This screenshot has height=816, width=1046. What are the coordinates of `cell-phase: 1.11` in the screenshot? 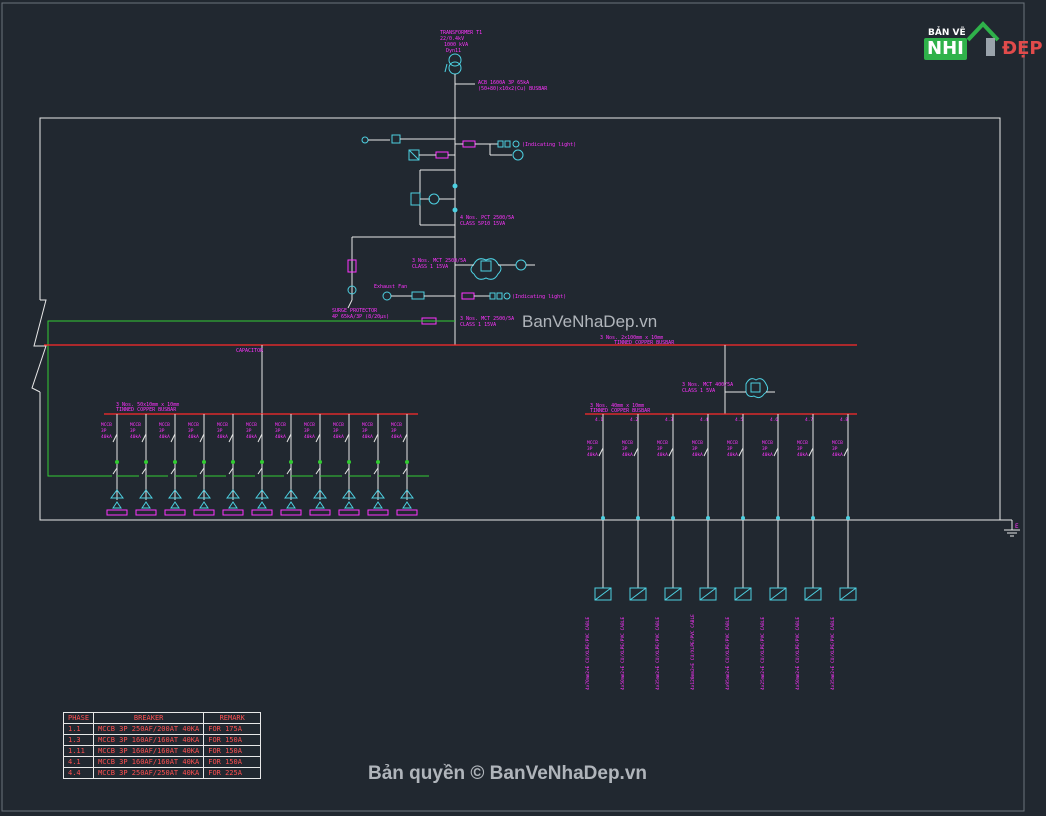 It's located at (78, 751).